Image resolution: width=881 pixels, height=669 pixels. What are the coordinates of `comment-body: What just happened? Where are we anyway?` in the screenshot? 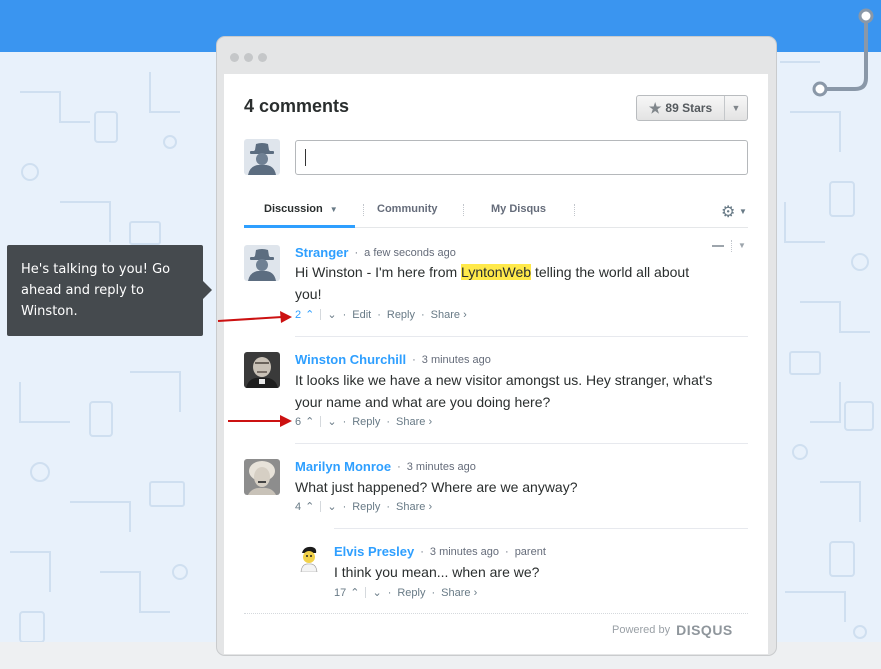 It's located at (436, 487).